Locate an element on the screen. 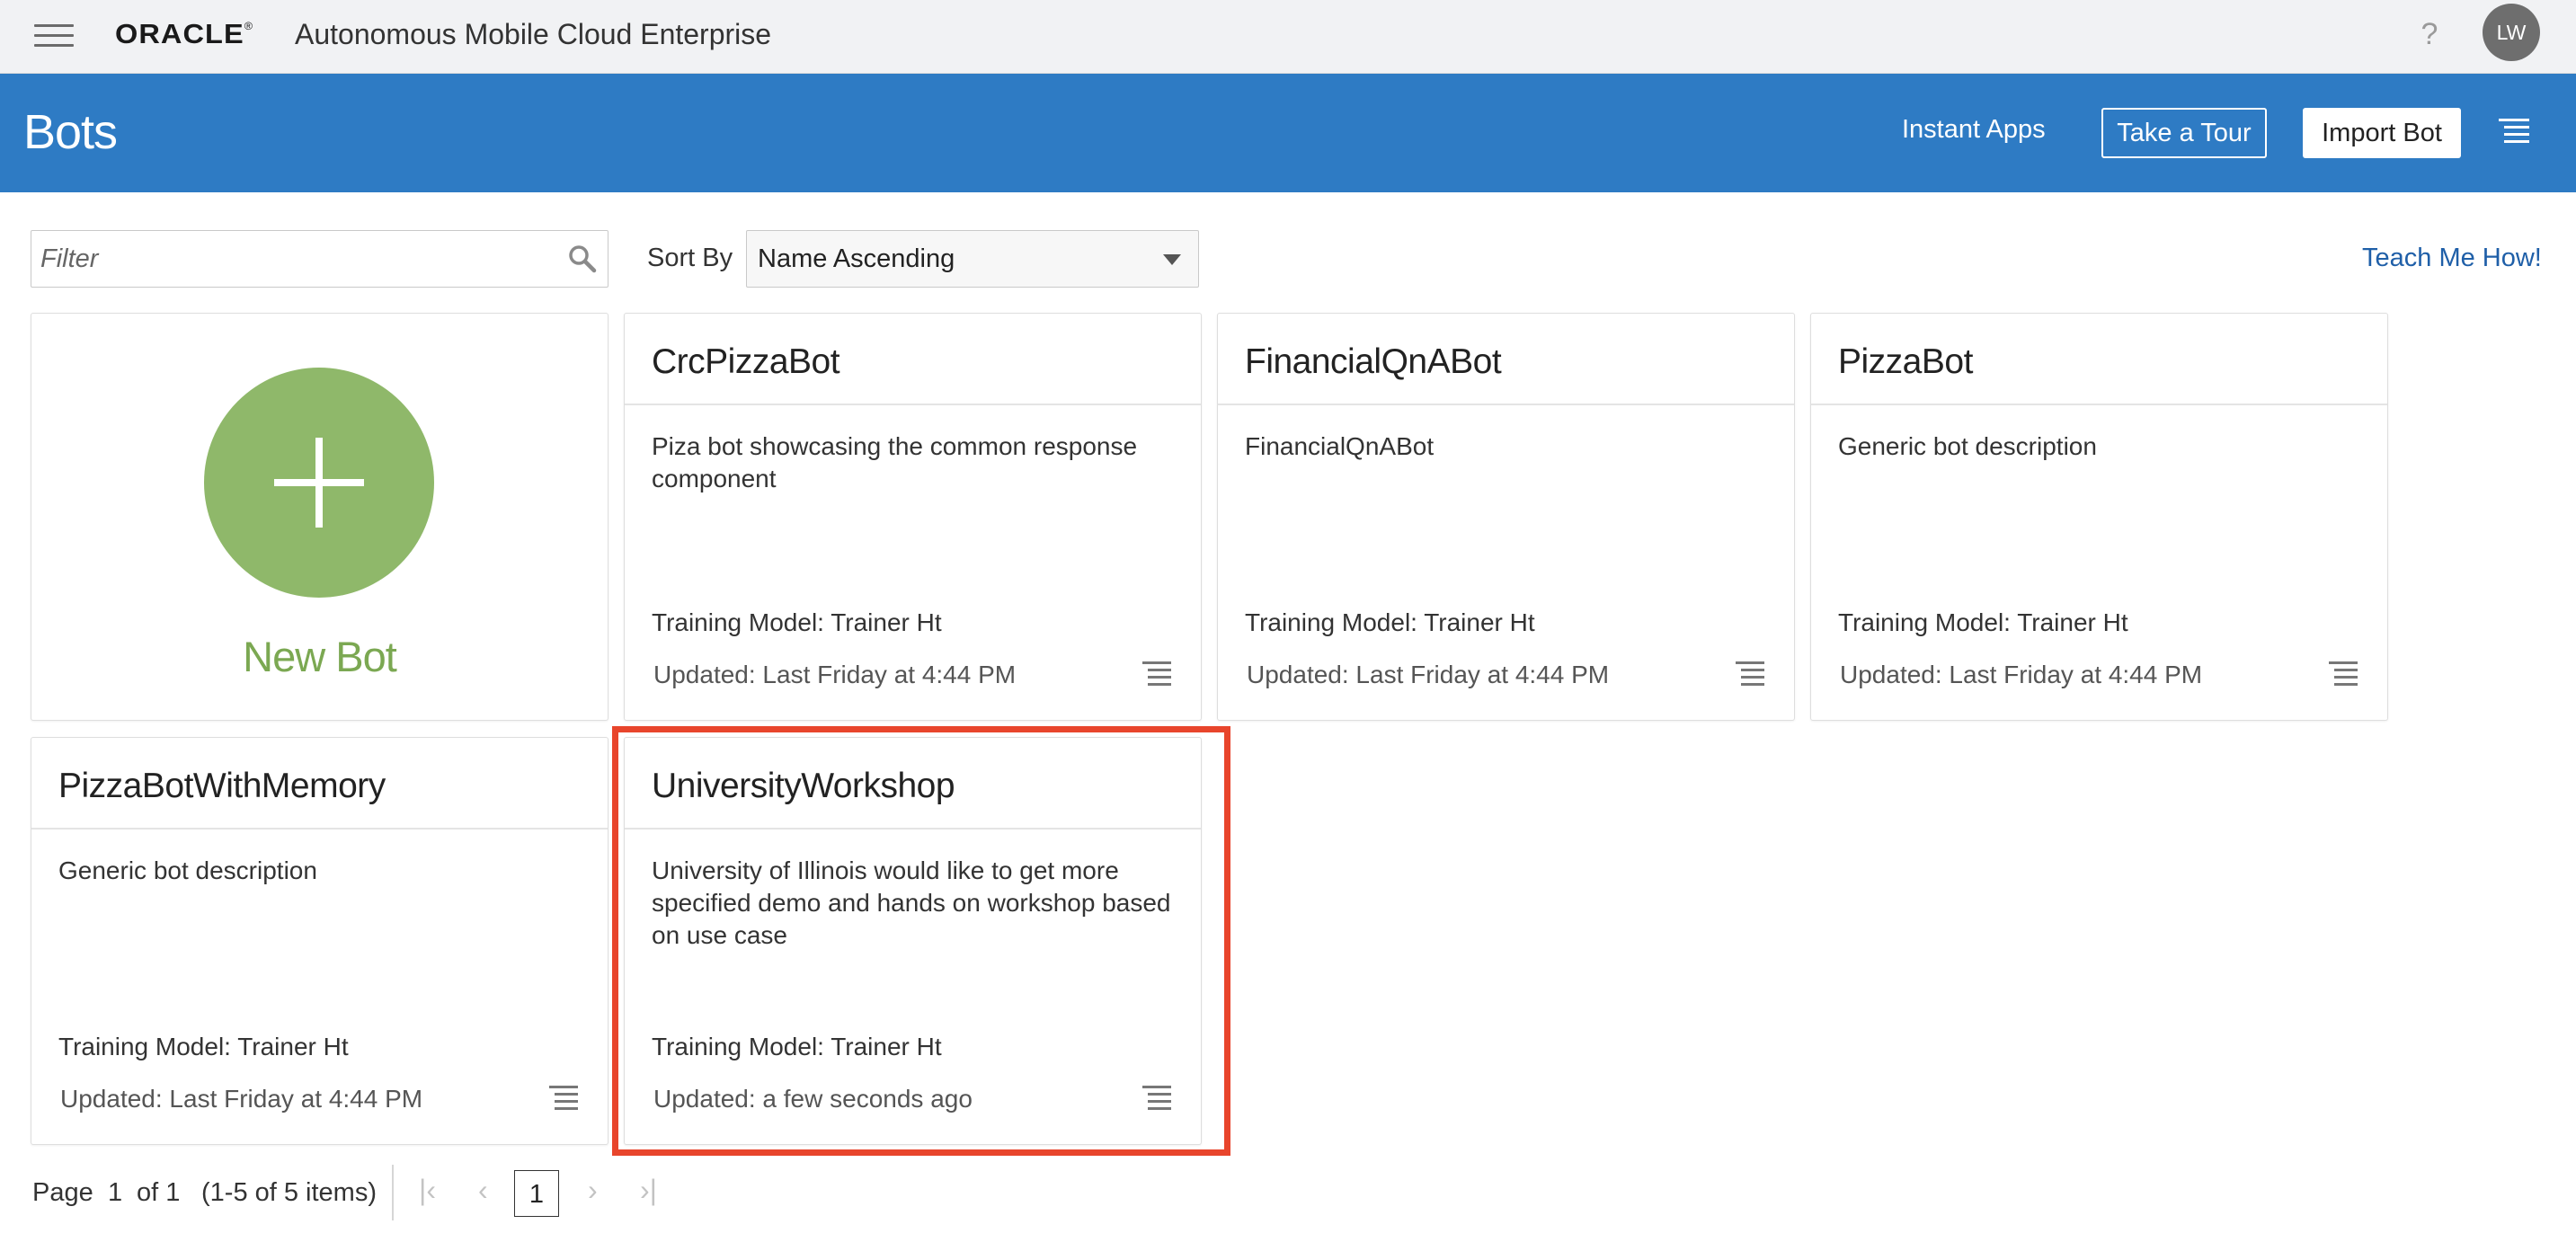 Image resolution: width=2576 pixels, height=1251 pixels. bot-updated: Updated: a few seconds ago is located at coordinates (813, 1099).